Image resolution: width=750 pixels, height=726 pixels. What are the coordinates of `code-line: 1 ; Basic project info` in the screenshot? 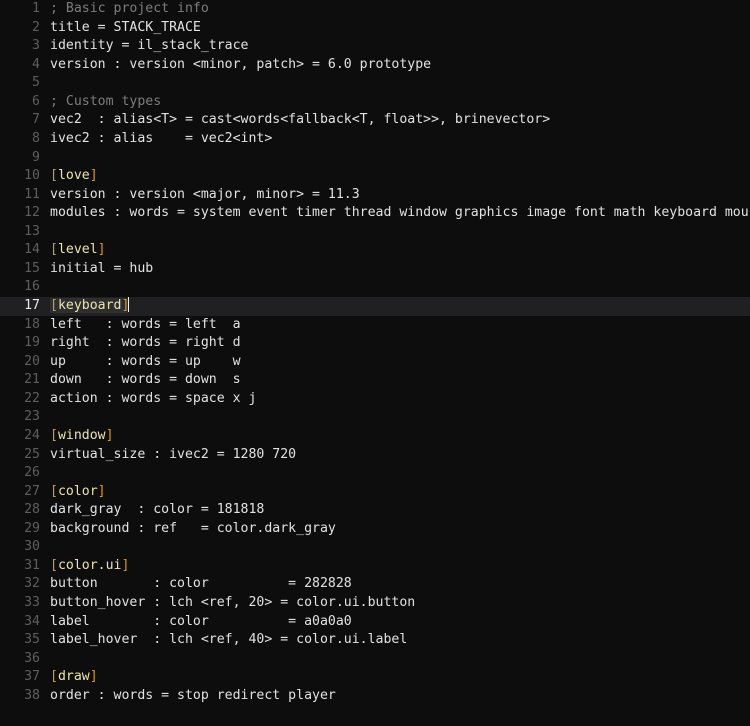 It's located at (375, 9).